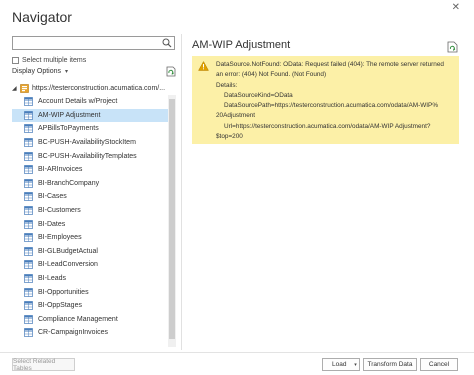 The height and width of the screenshot is (375, 474). I want to click on tree-item-label: BC-PUSH-AvailabilityStockItem, so click(87, 143).